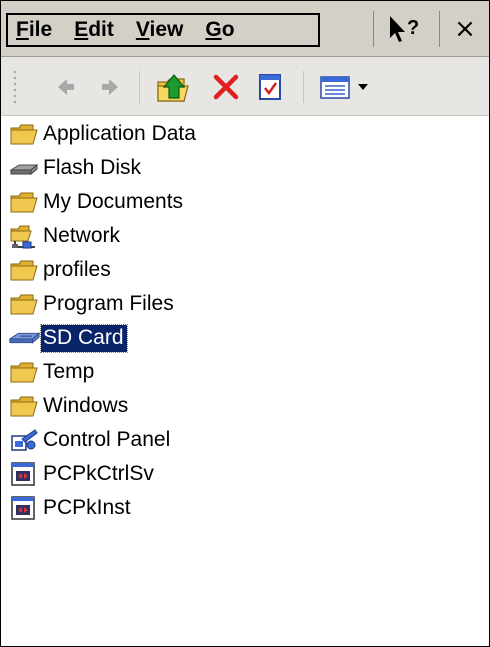 This screenshot has height=647, width=490. I want to click on help-button: ?, so click(406, 29).